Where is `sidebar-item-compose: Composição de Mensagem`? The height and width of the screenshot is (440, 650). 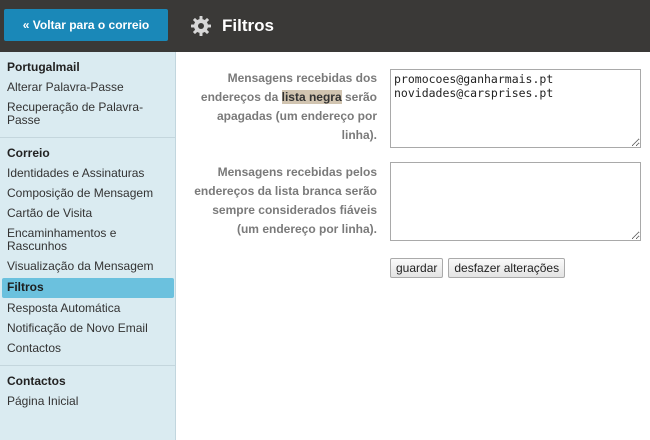
sidebar-item-compose: Composição de Mensagem is located at coordinates (87, 194).